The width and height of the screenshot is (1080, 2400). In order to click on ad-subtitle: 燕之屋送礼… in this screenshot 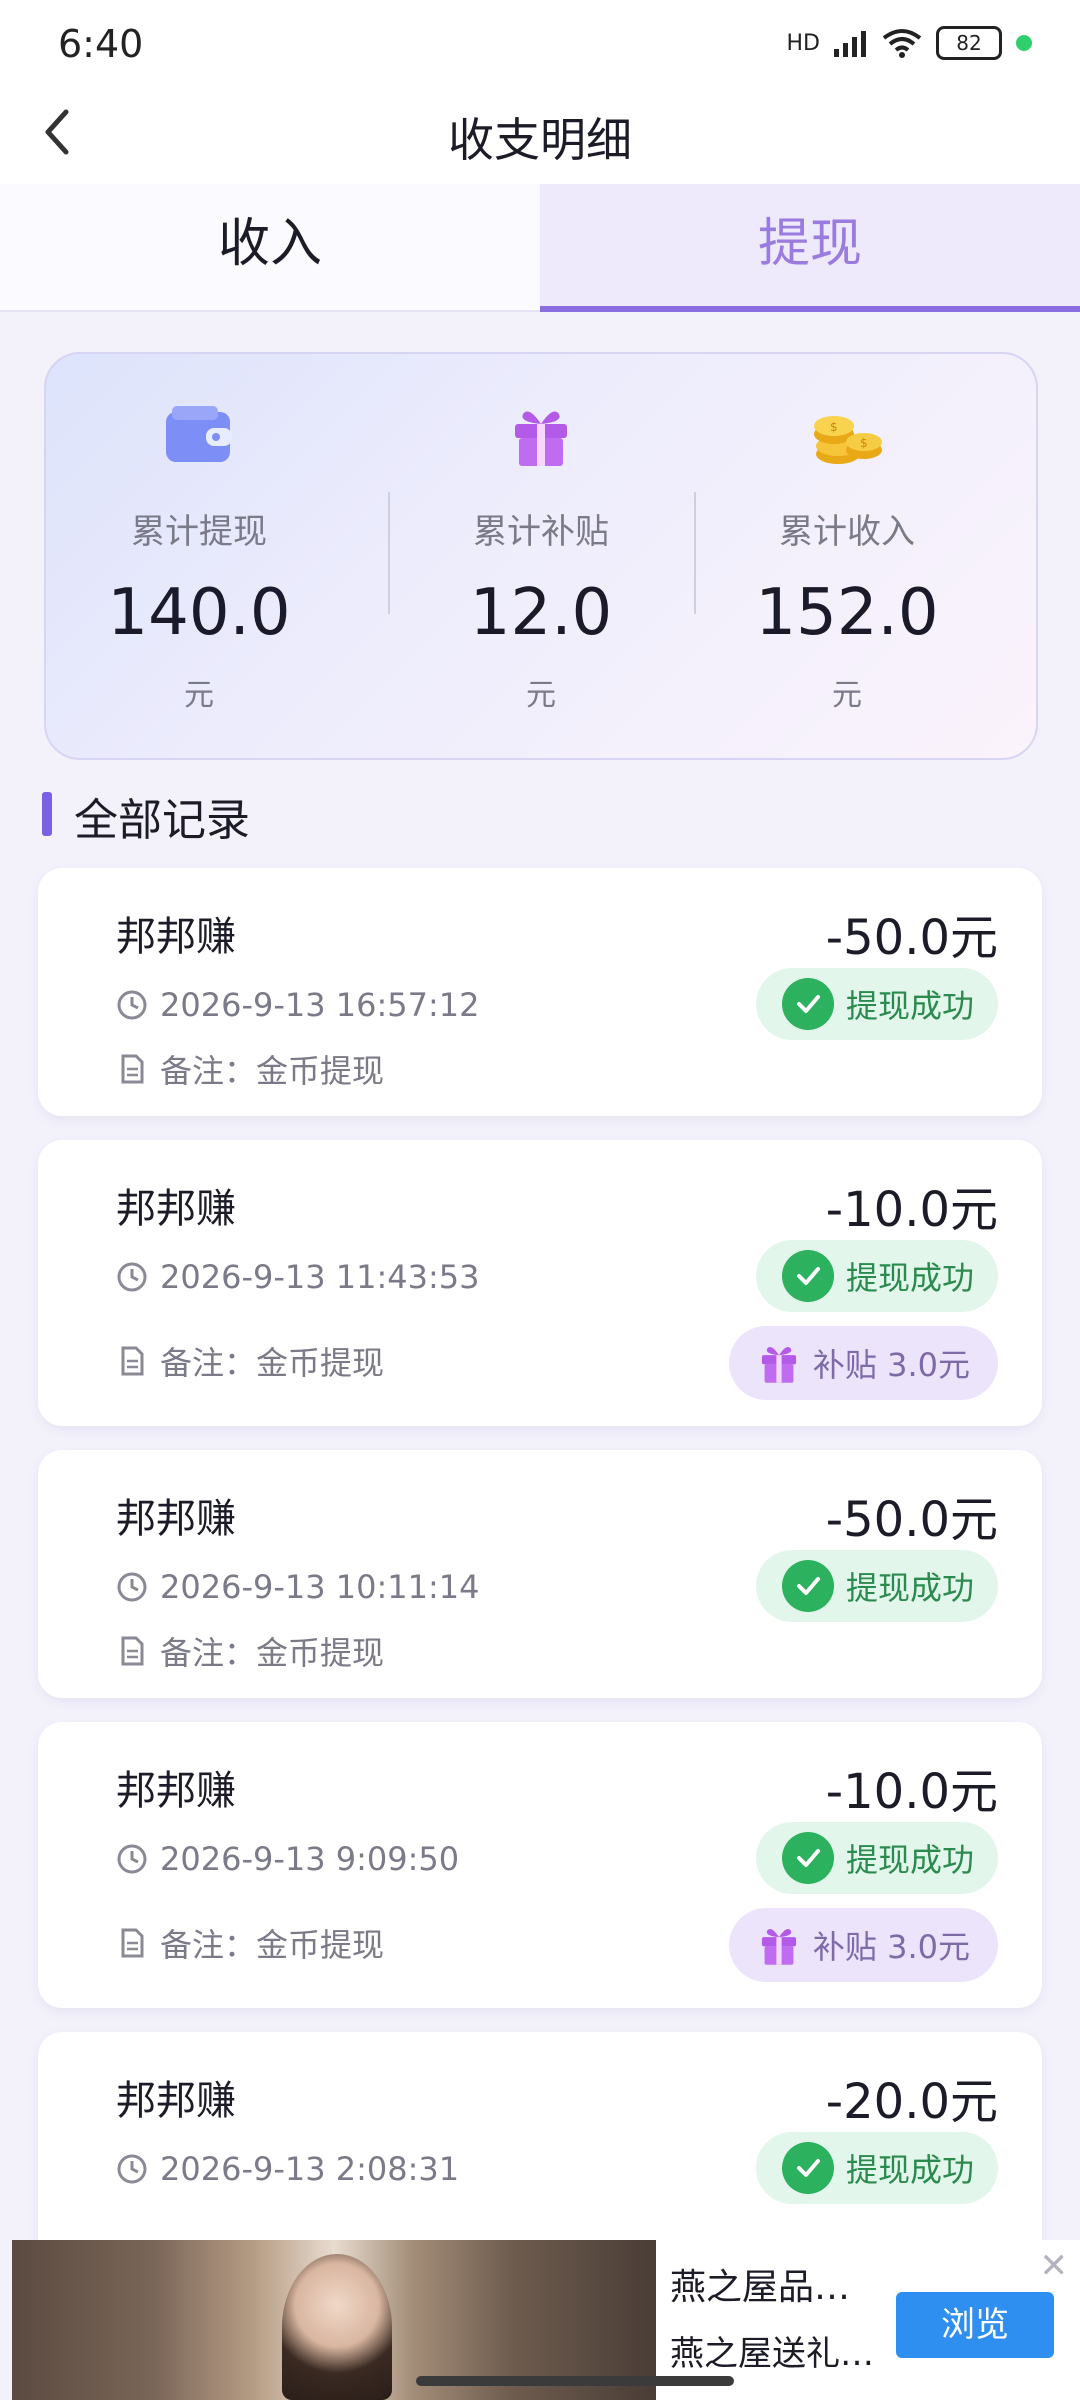, I will do `click(772, 2354)`.